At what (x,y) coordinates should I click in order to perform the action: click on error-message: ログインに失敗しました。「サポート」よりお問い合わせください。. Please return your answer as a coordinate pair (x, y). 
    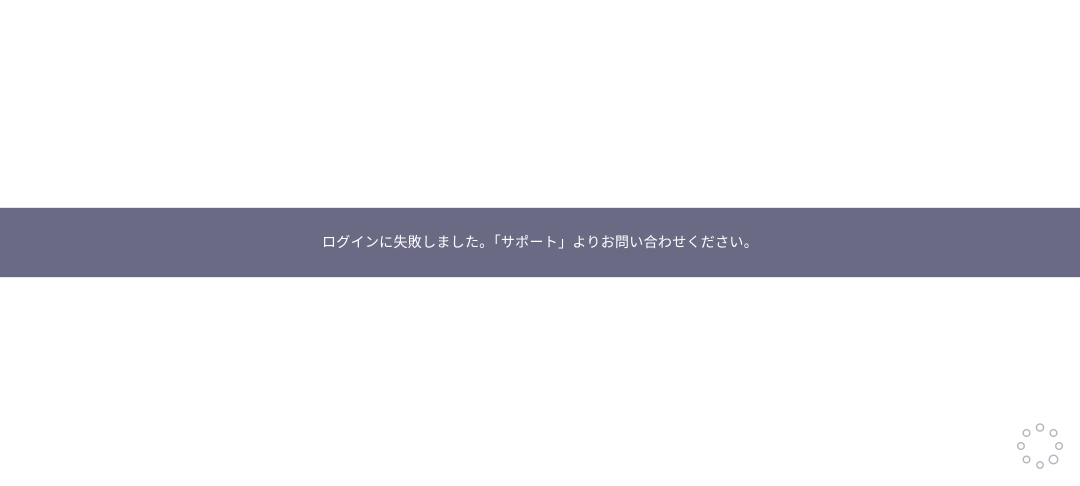
    Looking at the image, I should click on (540, 242).